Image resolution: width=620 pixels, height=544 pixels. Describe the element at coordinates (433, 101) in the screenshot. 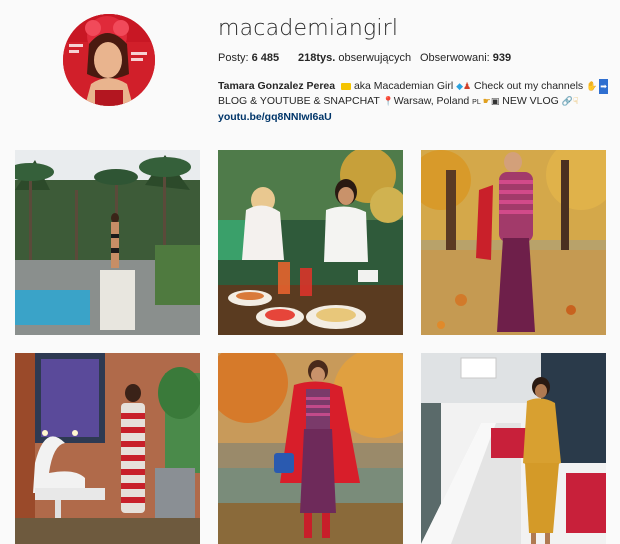

I see `bio-text-location: Warsaw, Poland` at that location.